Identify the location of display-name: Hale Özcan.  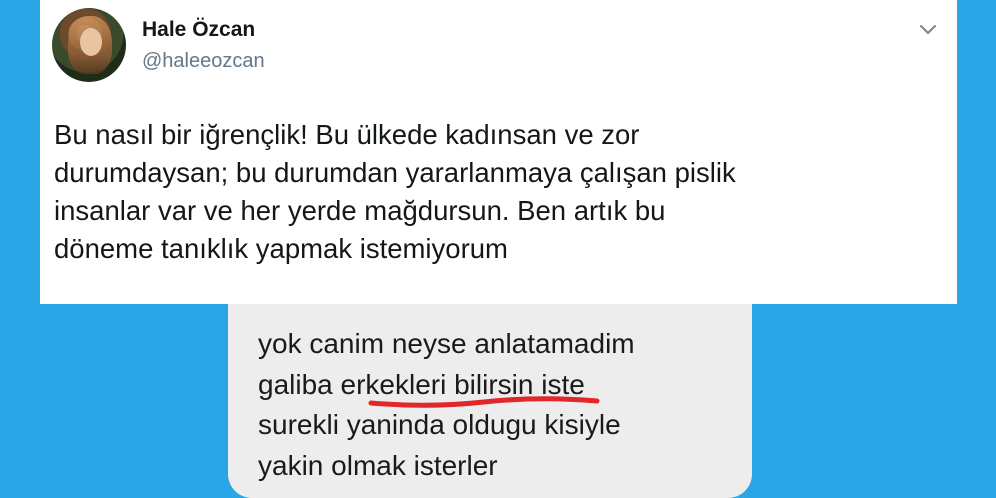
(198, 30).